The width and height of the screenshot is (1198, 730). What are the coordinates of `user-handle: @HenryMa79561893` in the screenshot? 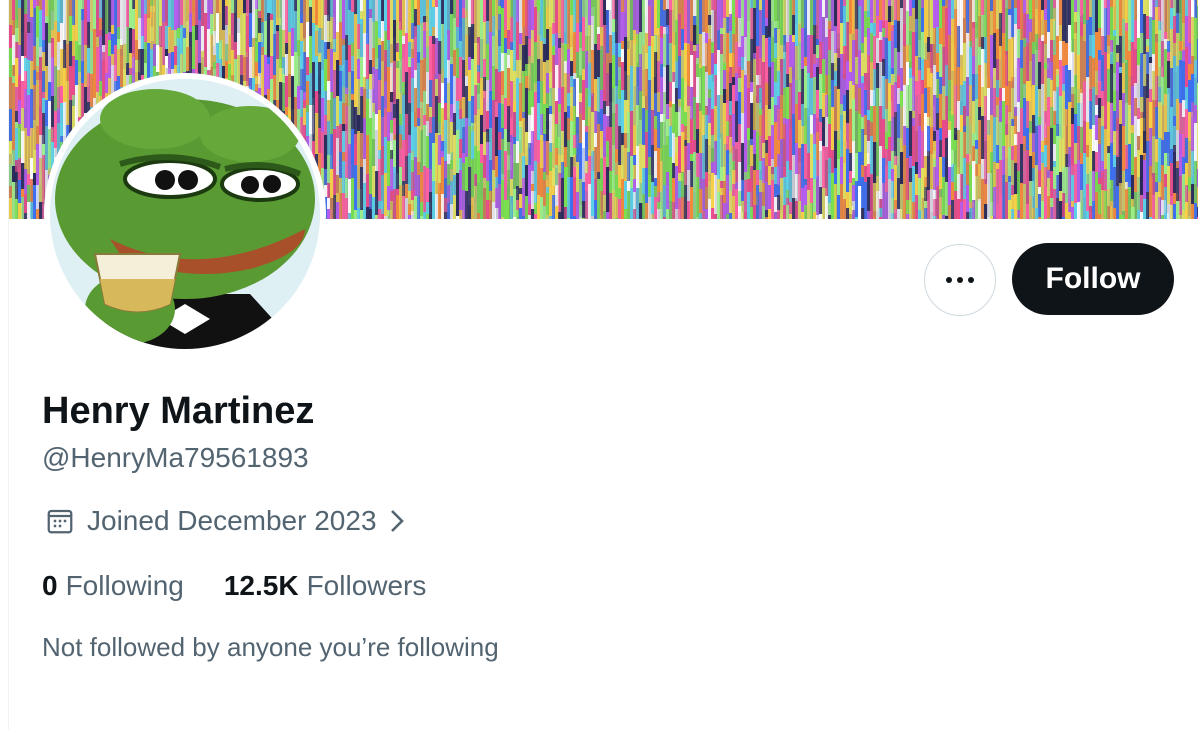 It's located at (175, 457).